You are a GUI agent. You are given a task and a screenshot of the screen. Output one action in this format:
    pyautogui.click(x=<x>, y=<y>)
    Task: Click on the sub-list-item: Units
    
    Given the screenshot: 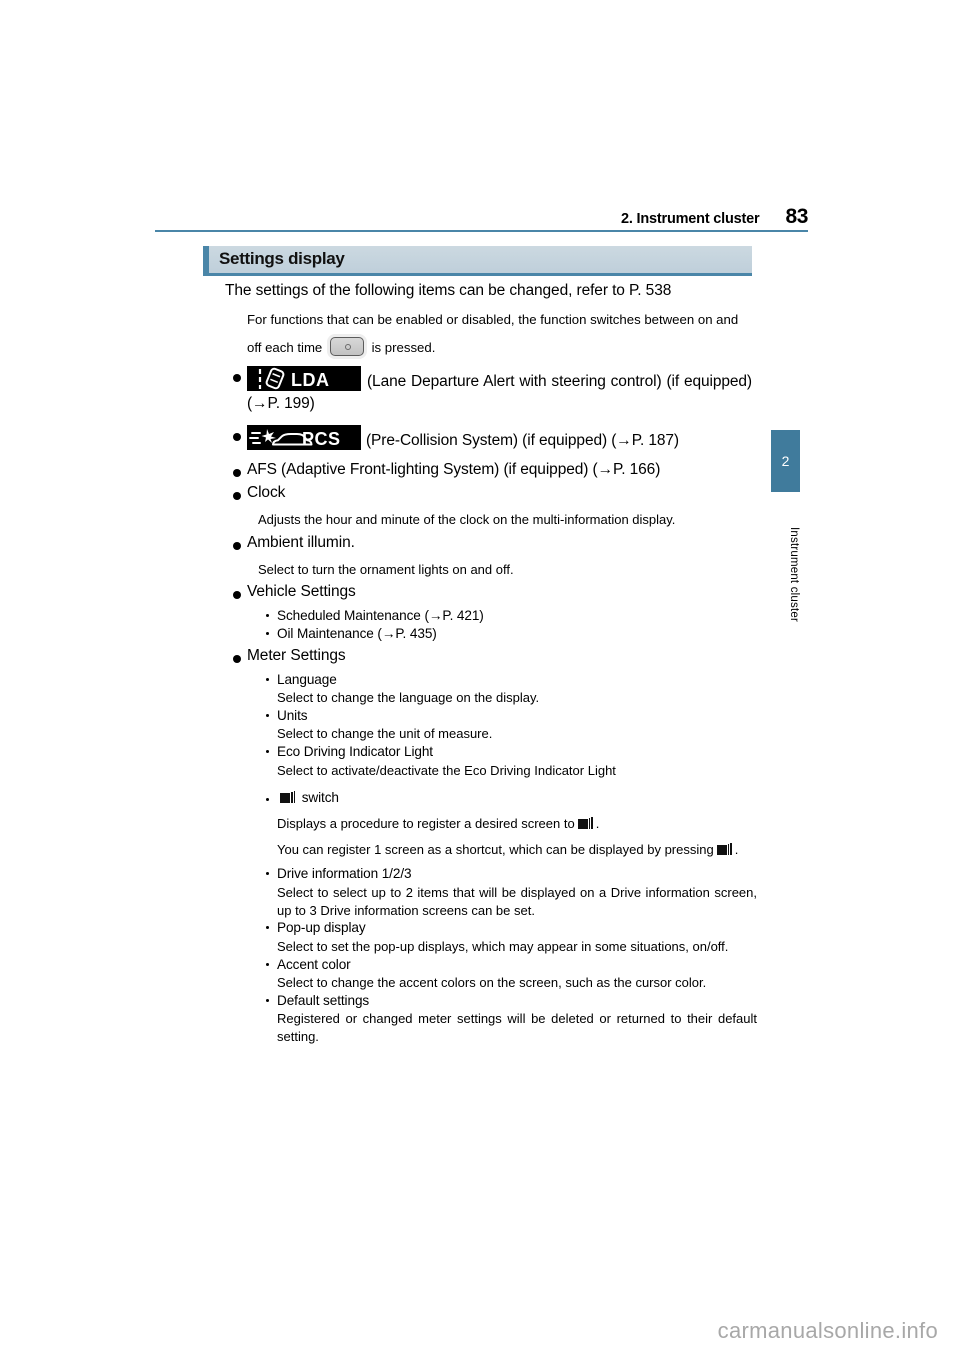 What is the action you would take?
    pyautogui.click(x=480, y=716)
    